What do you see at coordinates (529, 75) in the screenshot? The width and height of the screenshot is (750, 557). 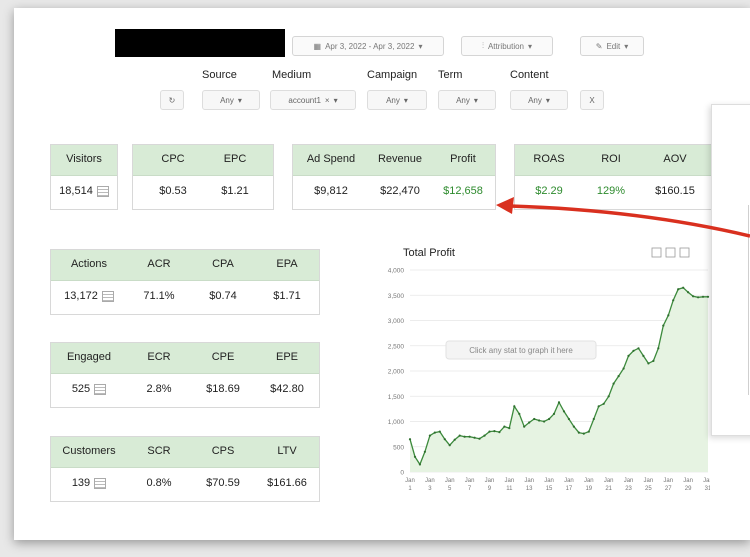 I see `filter-label-content: Content` at bounding box center [529, 75].